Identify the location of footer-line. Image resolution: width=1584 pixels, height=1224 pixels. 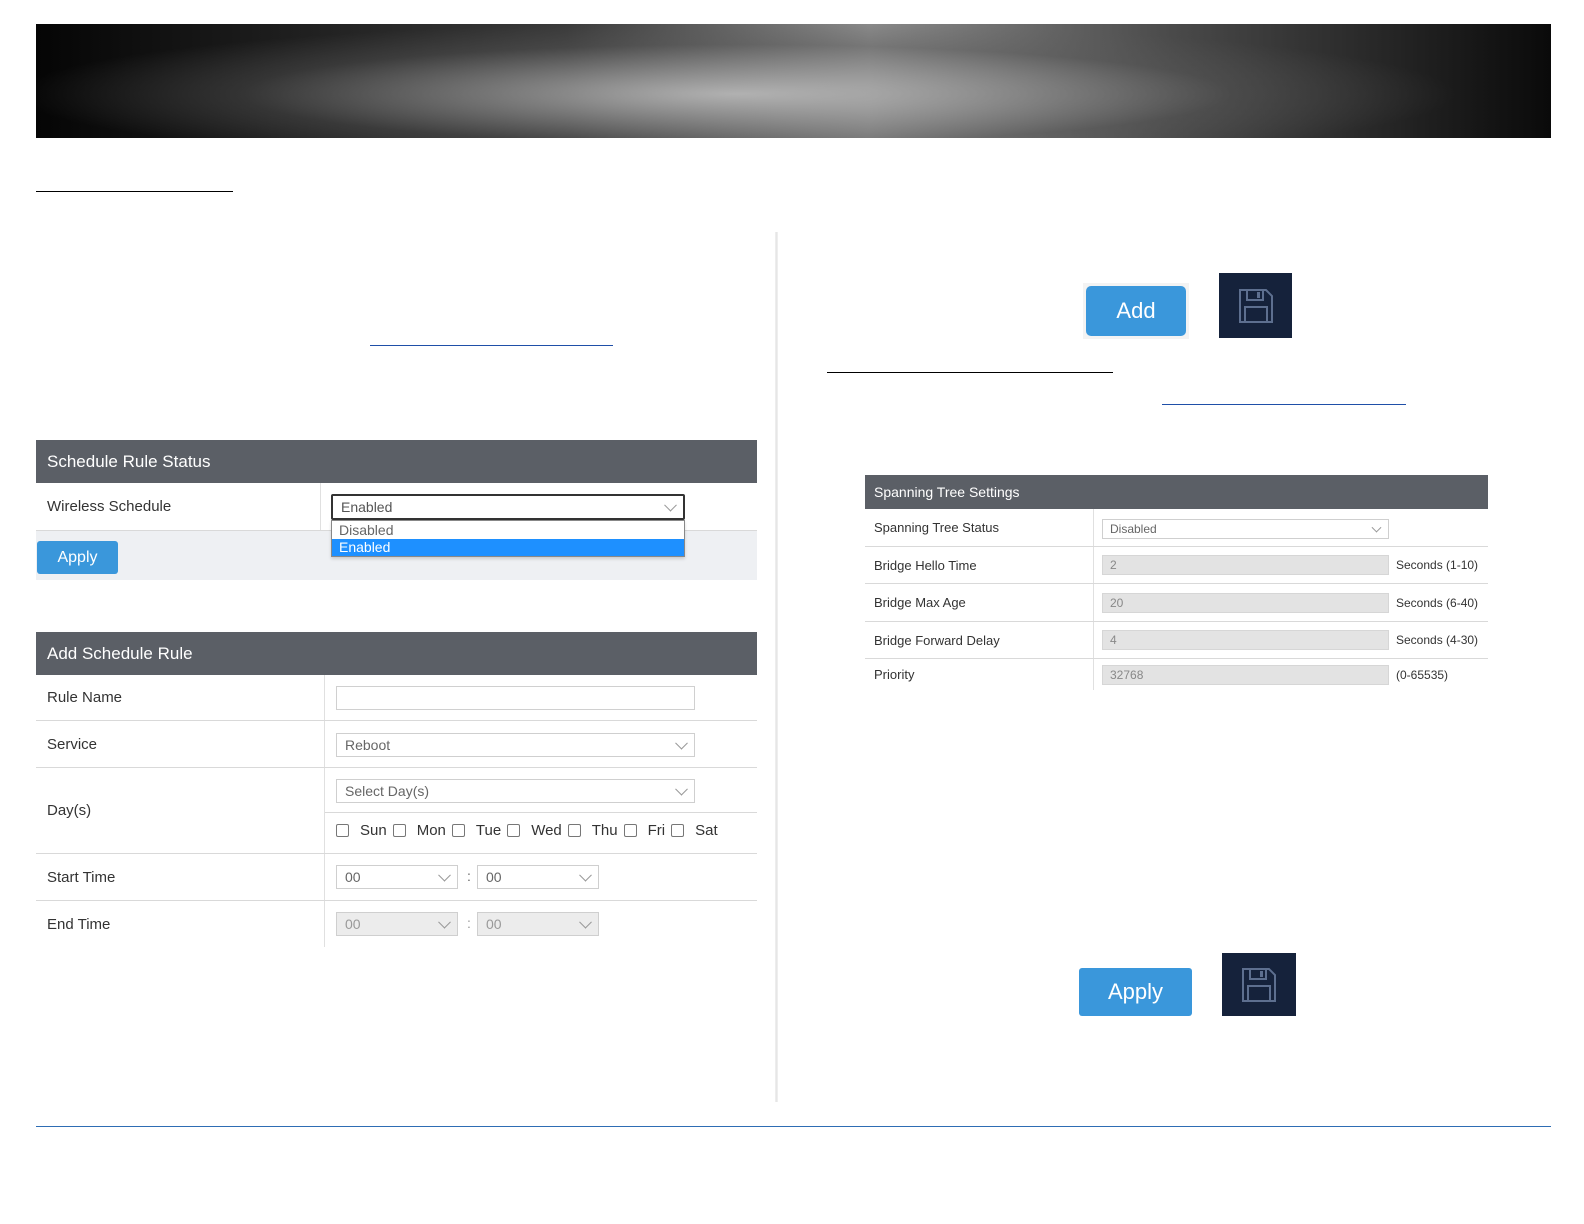
(793, 1126).